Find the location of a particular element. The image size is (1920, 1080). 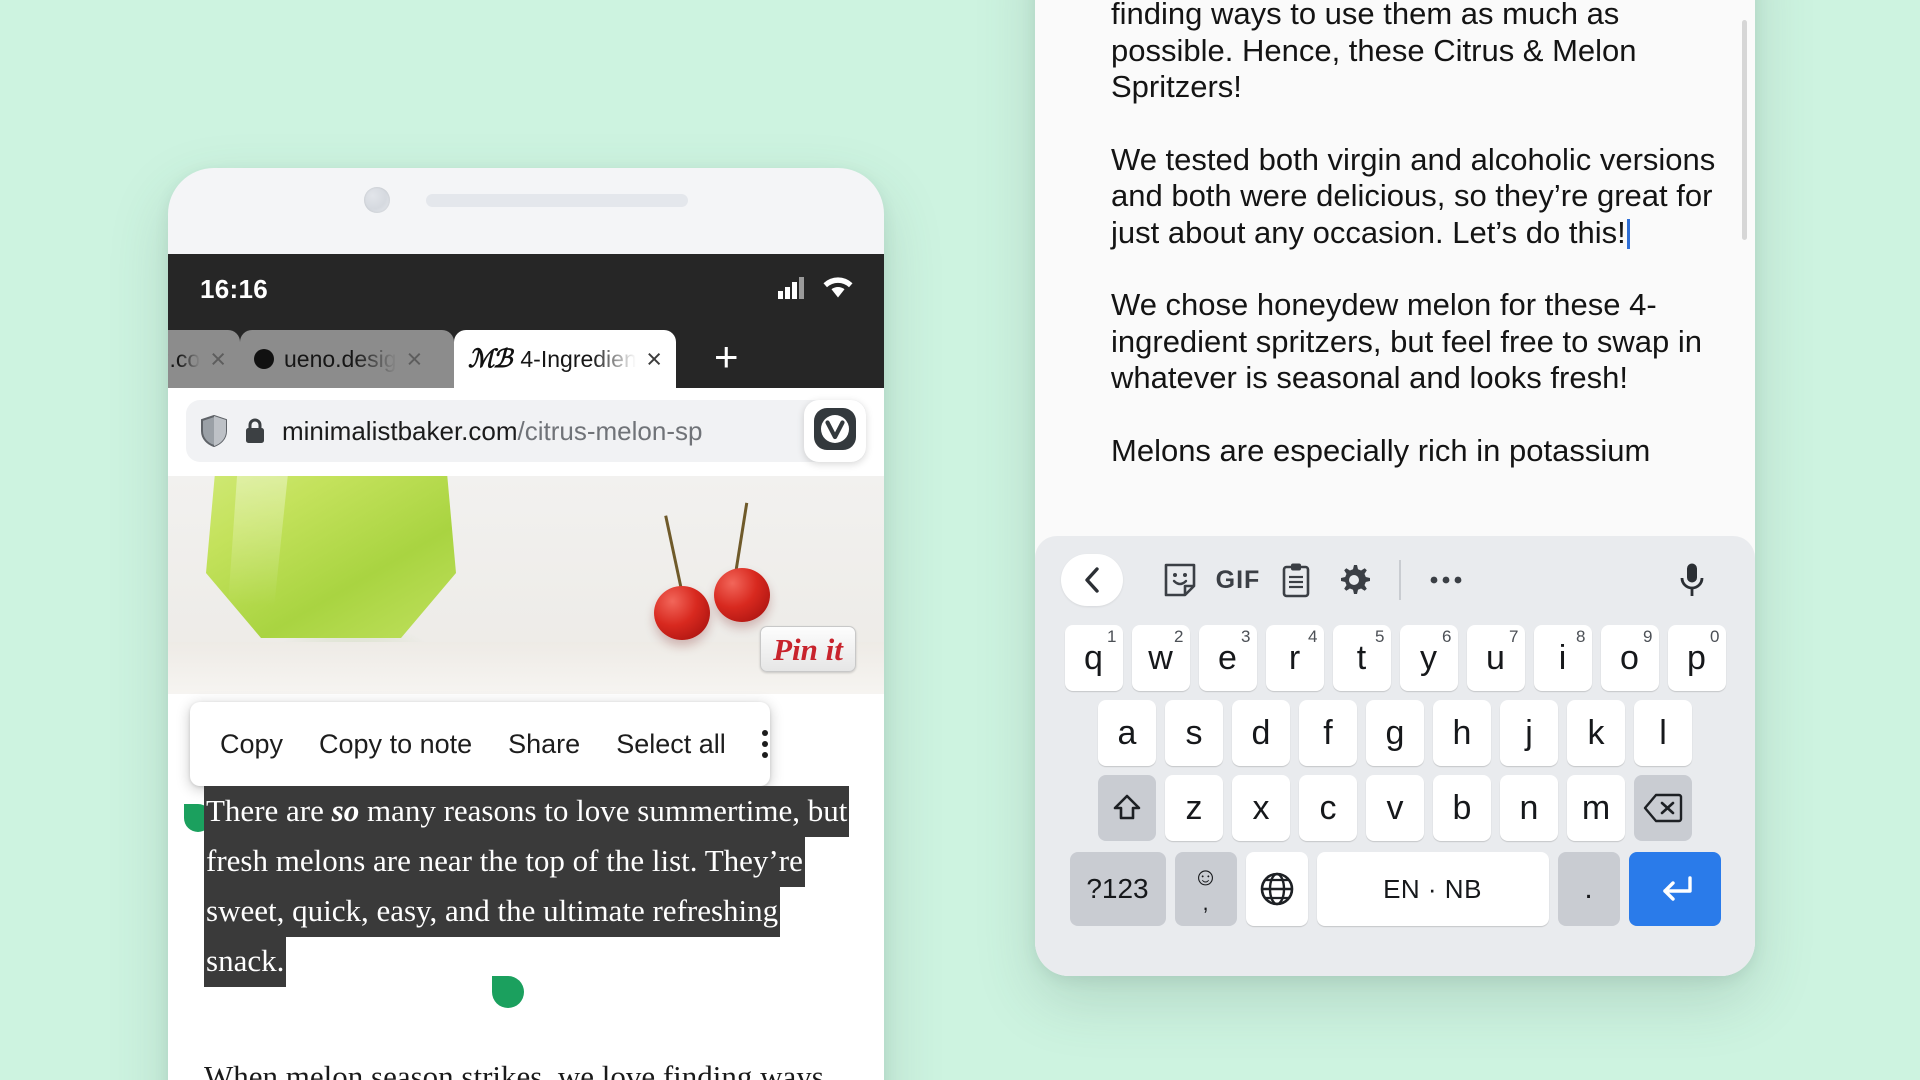

gif-icon: GIF is located at coordinates (1238, 580).